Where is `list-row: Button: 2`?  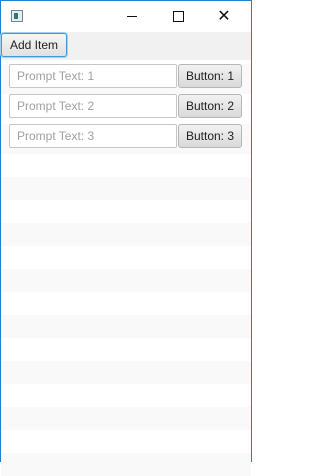
list-row: Button: 2 is located at coordinates (126, 109).